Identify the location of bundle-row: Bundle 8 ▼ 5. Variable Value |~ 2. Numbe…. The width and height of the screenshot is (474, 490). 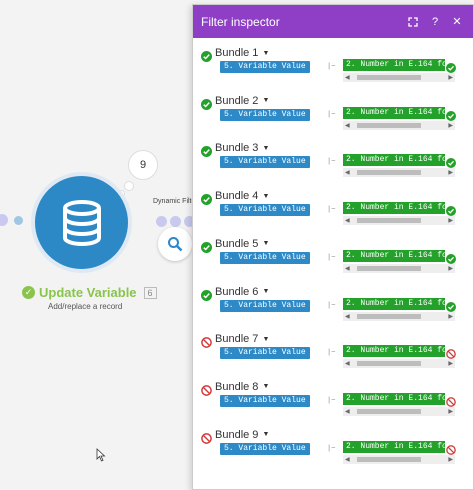
(333, 402).